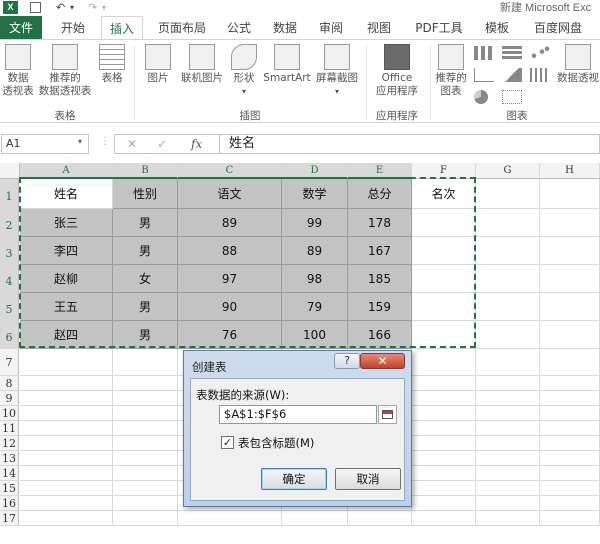 This screenshot has width=600, height=544. I want to click on range-input: $A$1:$F$6, so click(298, 414).